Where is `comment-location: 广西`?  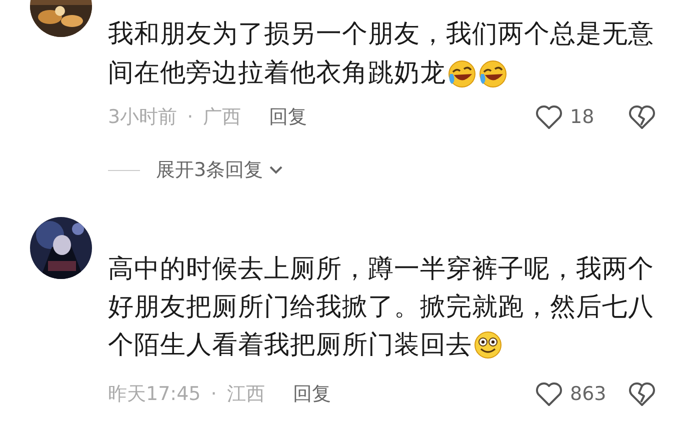
comment-location: 广西 is located at coordinates (222, 117).